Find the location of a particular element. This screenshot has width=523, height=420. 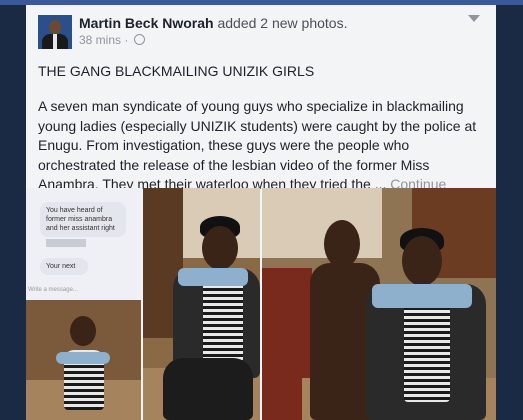

globe-icon is located at coordinates (139, 39).